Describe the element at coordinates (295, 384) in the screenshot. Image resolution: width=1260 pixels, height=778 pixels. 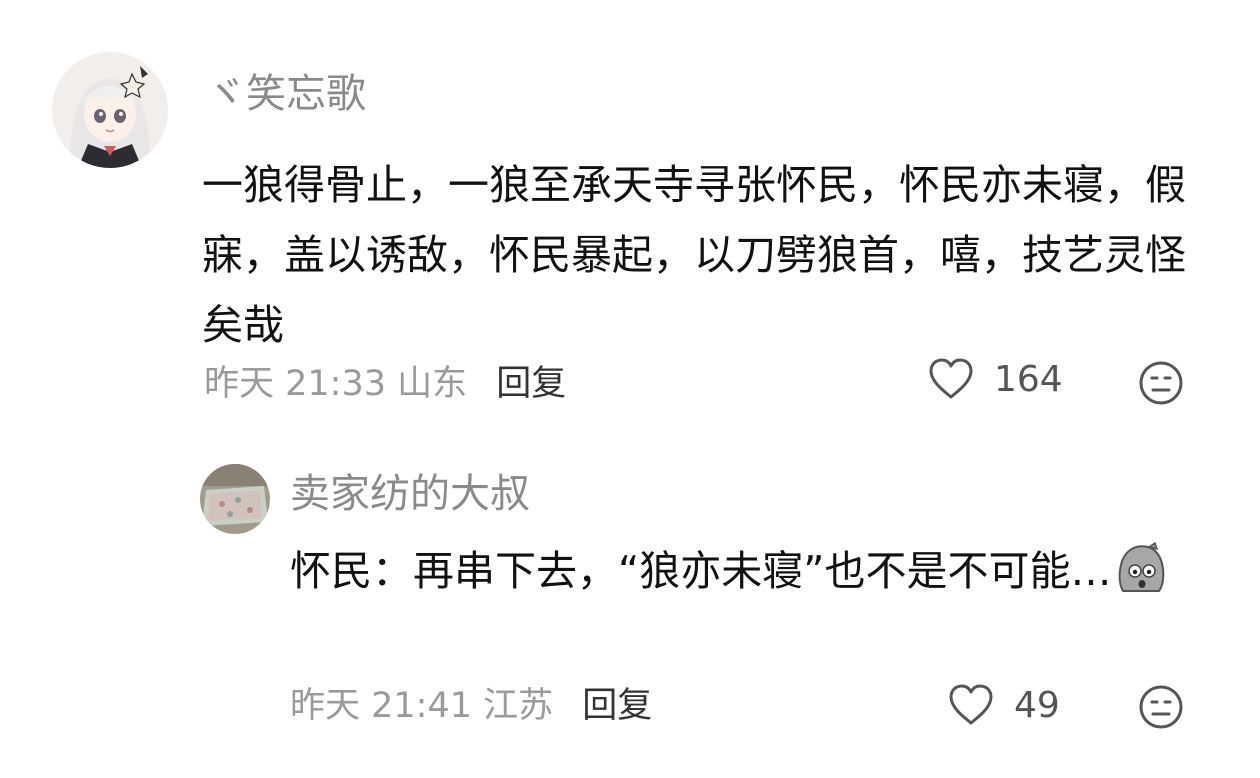
I see `comment-time: 昨天 21:33` at that location.